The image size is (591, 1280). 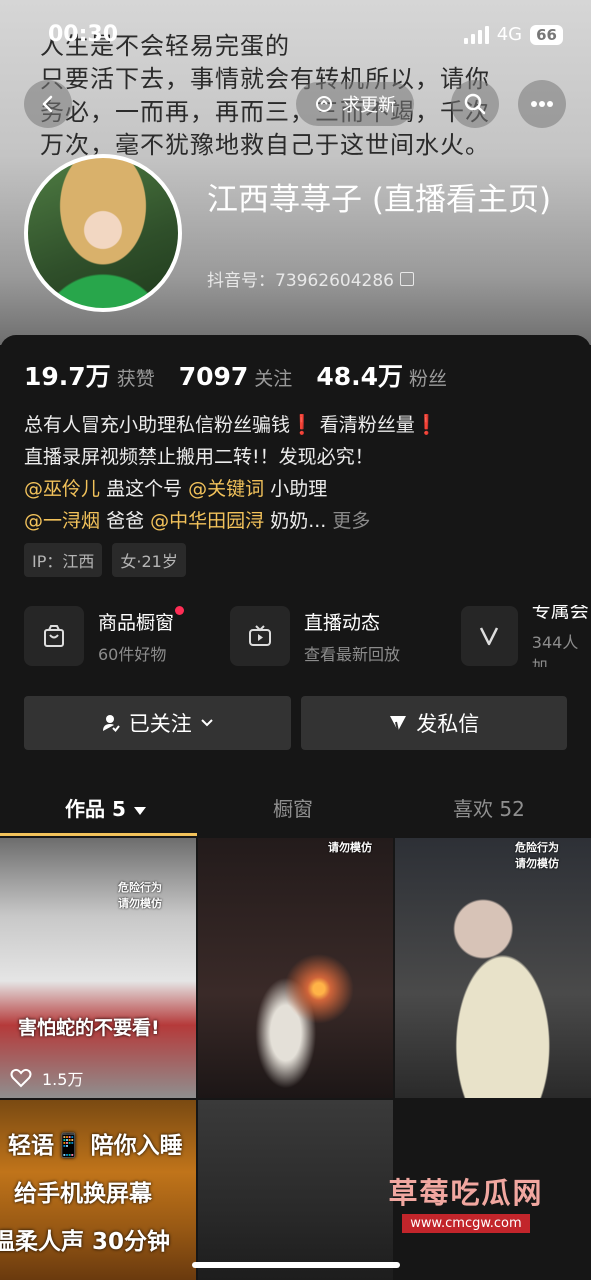 I want to click on video-likes: 1.5万, so click(x=46, y=1078).